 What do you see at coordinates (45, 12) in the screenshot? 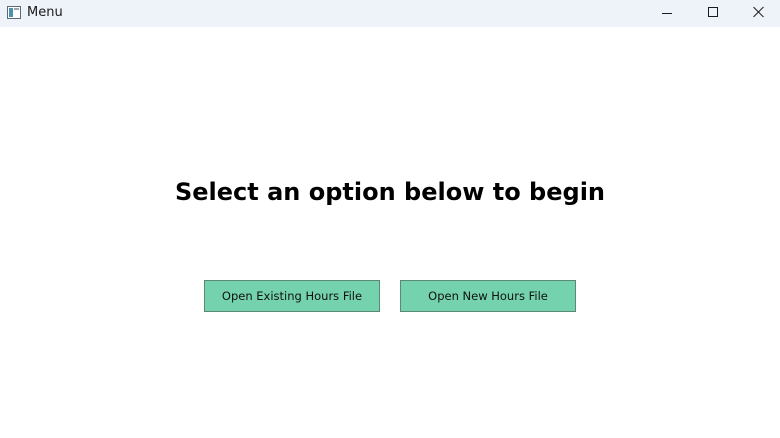
I see `window-title: Menu` at bounding box center [45, 12].